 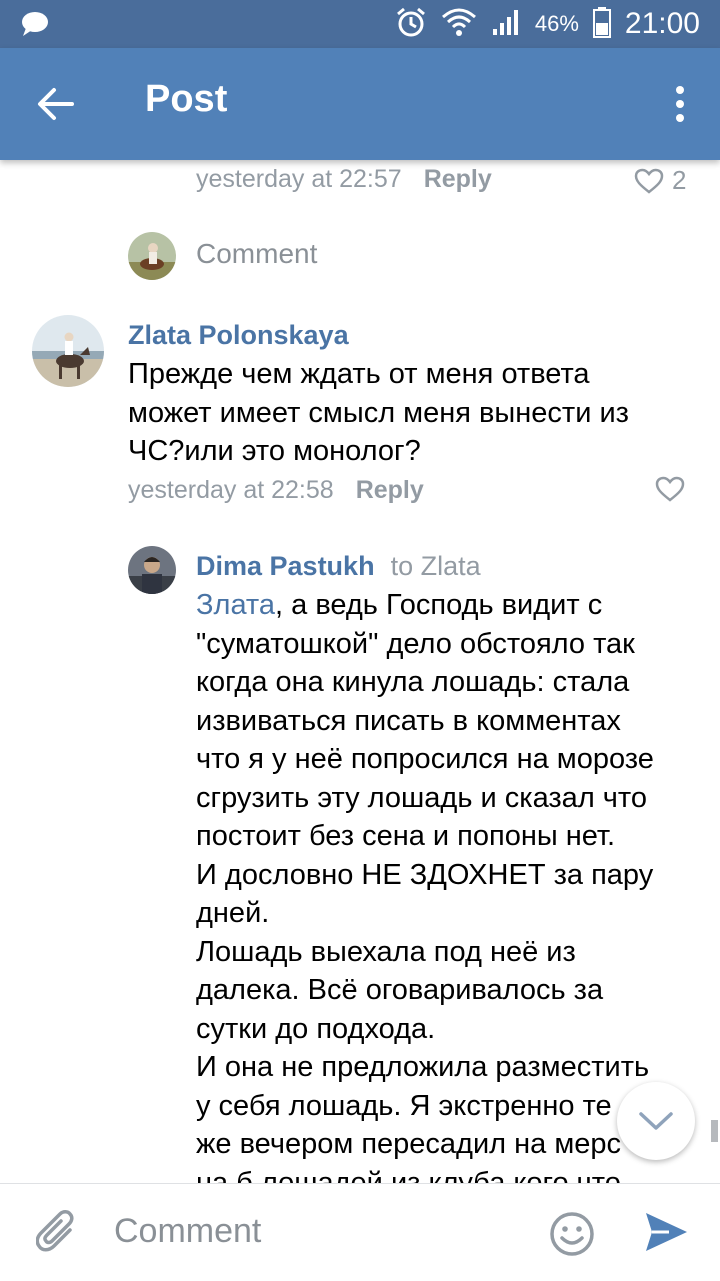 I want to click on timestamp: yesterday at 22:58, so click(x=231, y=490).